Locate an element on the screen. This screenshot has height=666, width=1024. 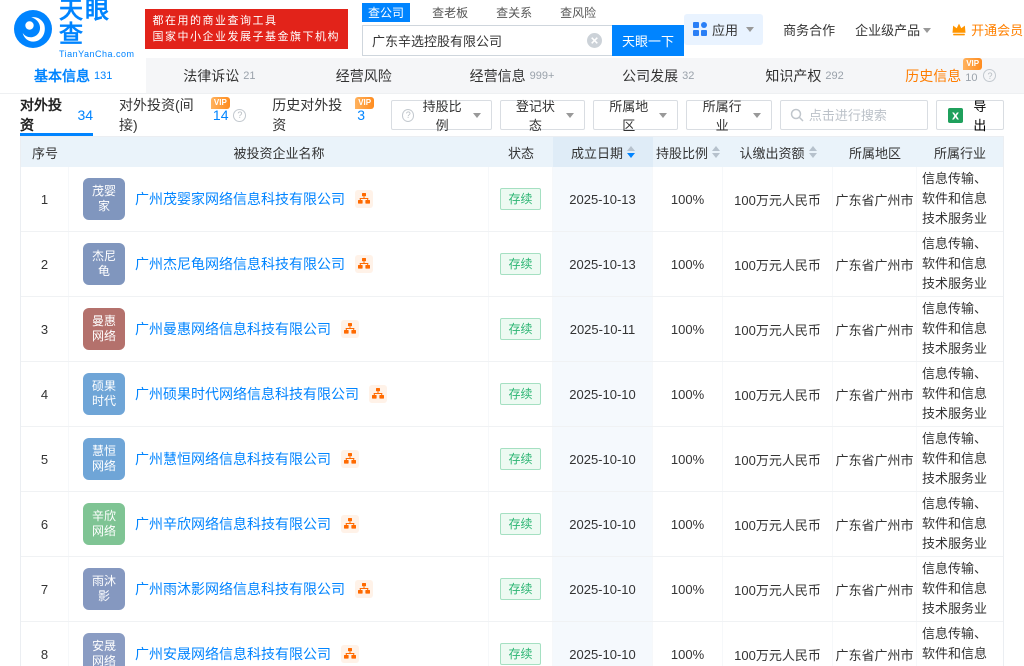
tab-operating-risk: 经营风险 is located at coordinates (366, 75).